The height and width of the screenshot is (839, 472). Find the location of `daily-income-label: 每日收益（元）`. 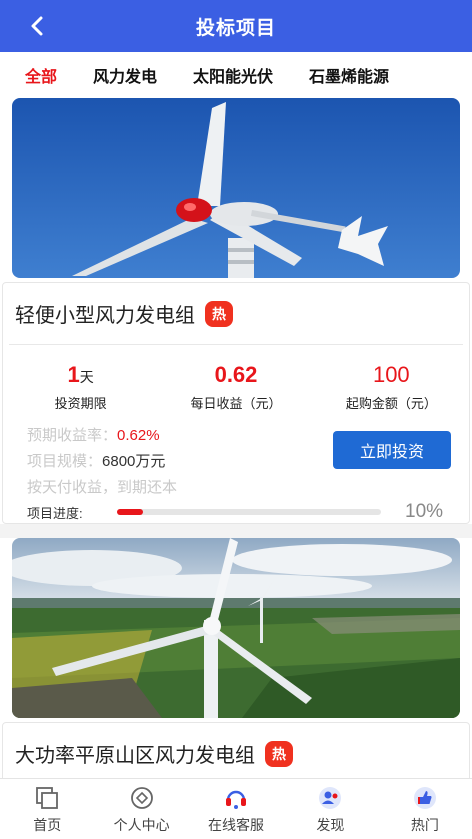

daily-income-label: 每日收益（元） is located at coordinates (236, 403).